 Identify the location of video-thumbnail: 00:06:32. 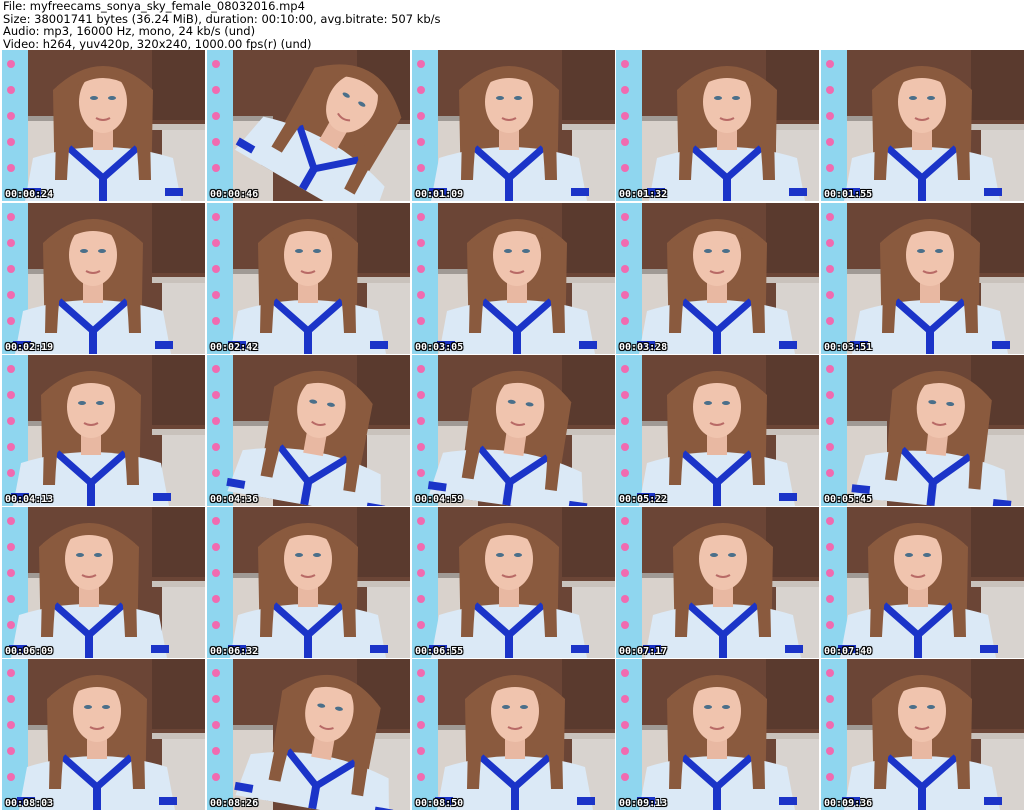
(308, 582).